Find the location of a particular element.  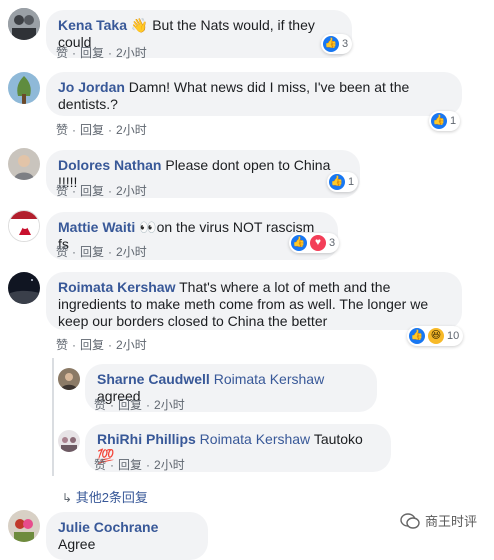

avatar-jo-jordan is located at coordinates (24, 88).